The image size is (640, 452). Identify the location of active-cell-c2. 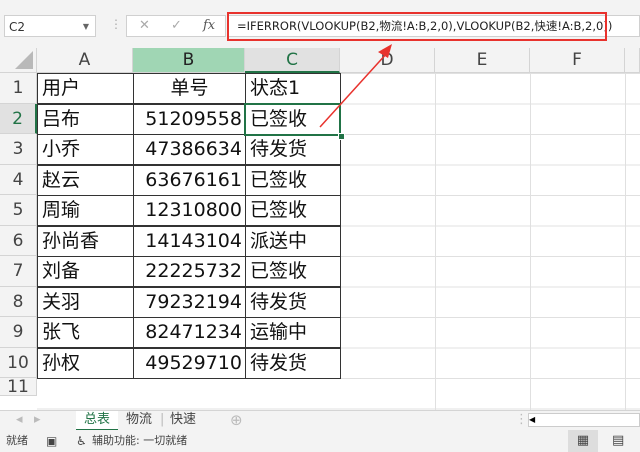
(292, 119).